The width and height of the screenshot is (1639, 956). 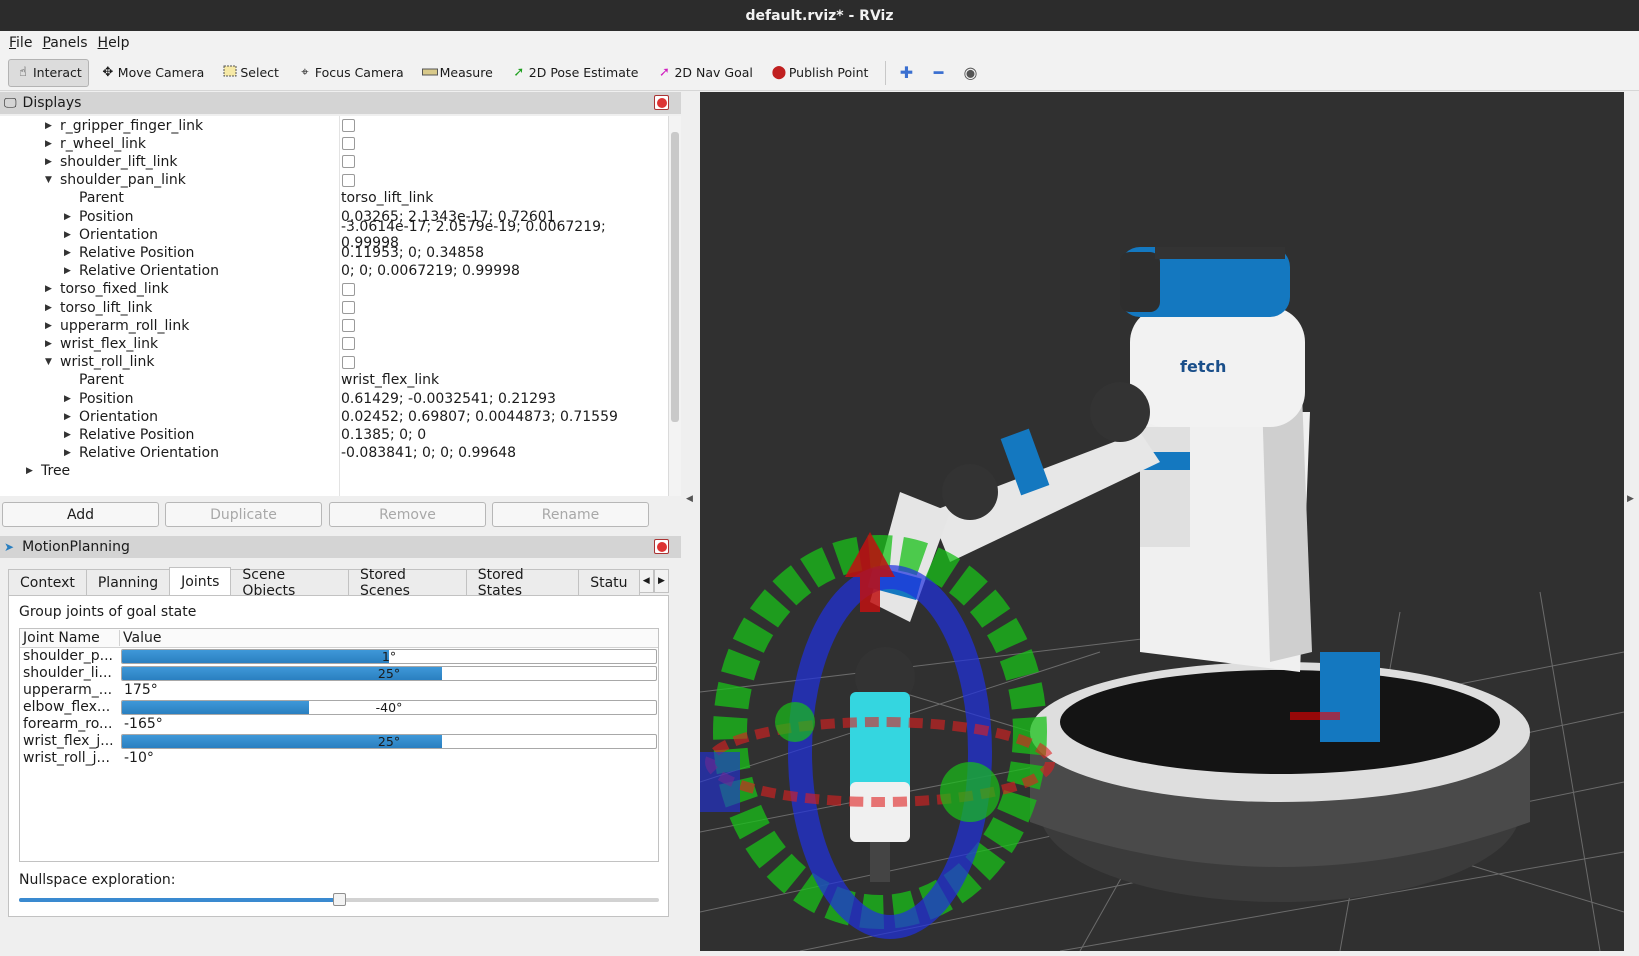 I want to click on focus-camera-tool-button: ⌖ Focus Camera, so click(x=350, y=73).